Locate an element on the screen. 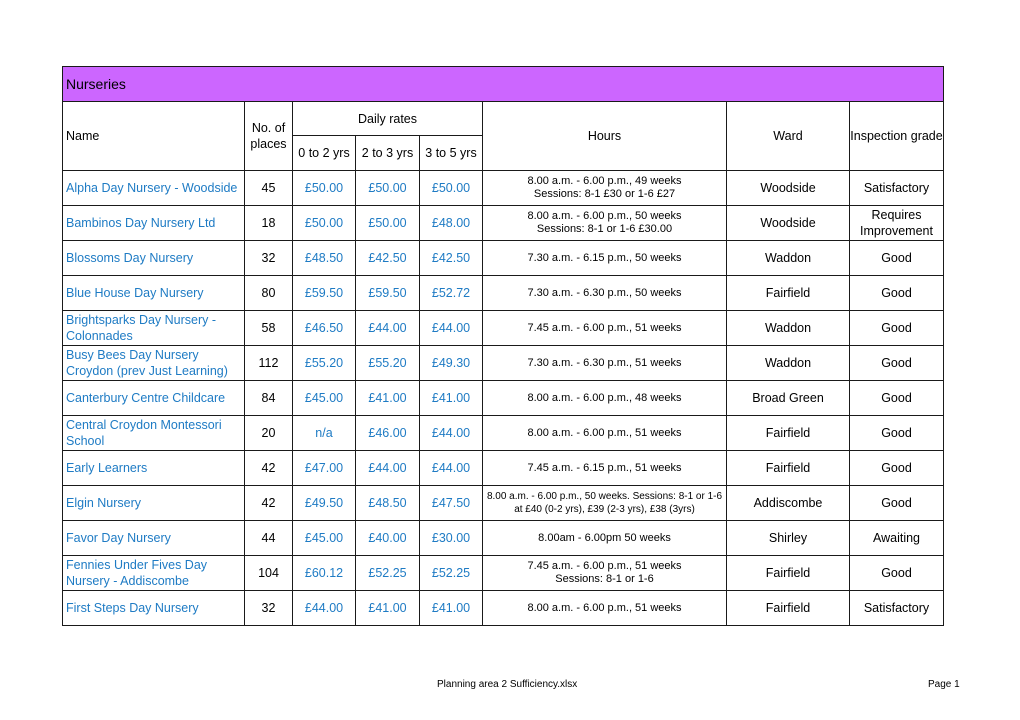 Image resolution: width=1020 pixels, height=720 pixels. rate-2-3: £52.25 is located at coordinates (387, 573).